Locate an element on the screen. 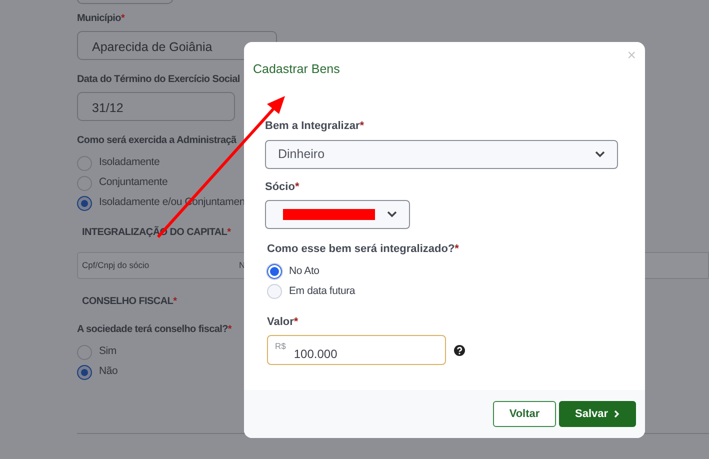 This screenshot has height=459, width=709. input-field: 31/12 is located at coordinates (156, 106).